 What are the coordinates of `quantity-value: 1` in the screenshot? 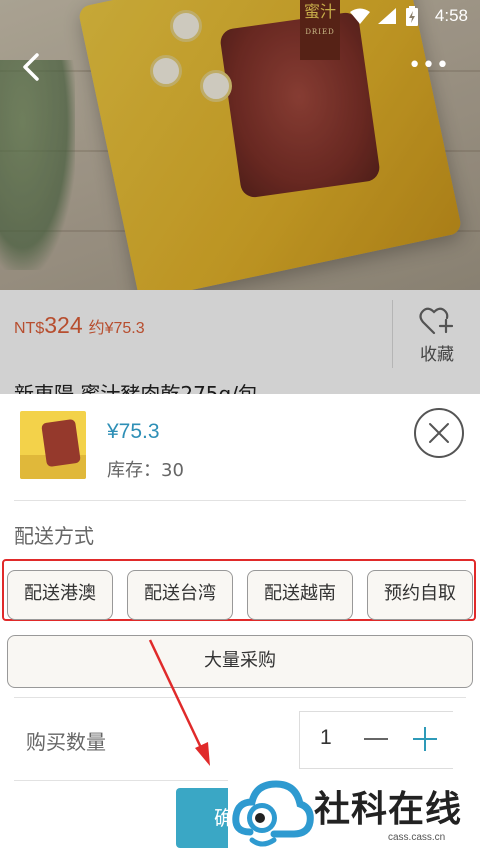 It's located at (326, 738).